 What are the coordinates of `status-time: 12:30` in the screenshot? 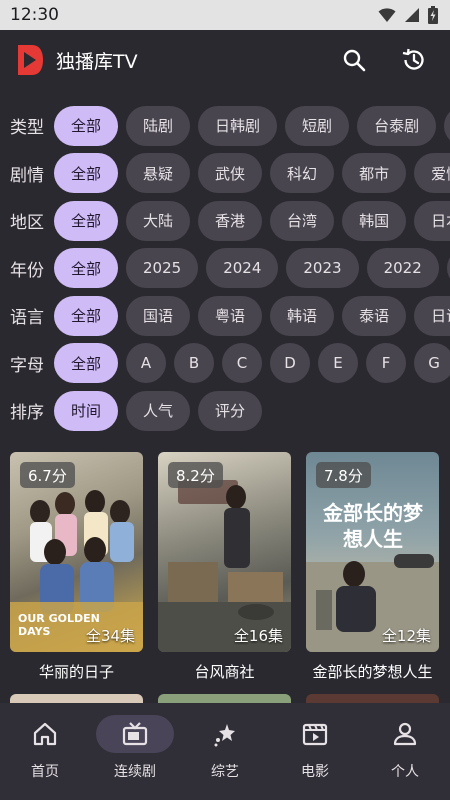 It's located at (34, 15).